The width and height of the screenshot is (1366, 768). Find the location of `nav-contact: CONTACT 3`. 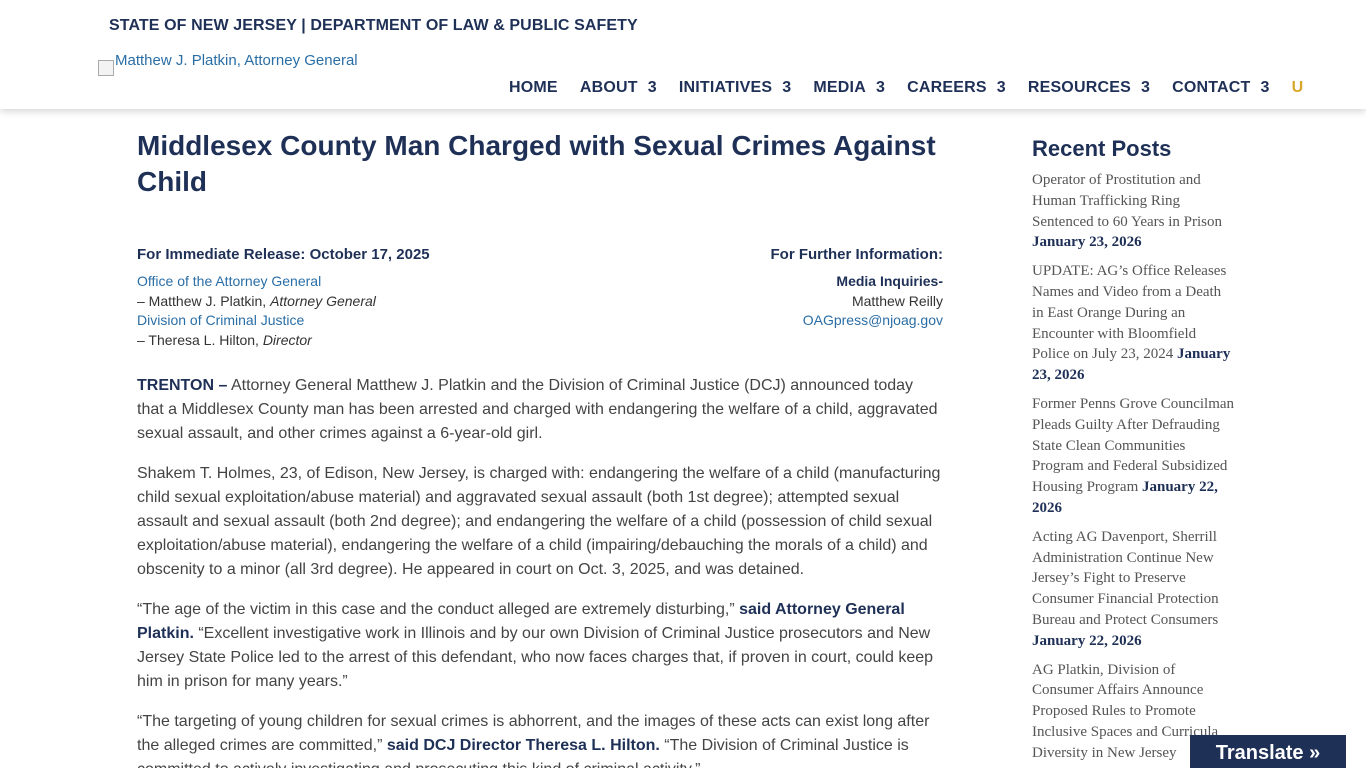

nav-contact: CONTACT 3 is located at coordinates (1221, 88).